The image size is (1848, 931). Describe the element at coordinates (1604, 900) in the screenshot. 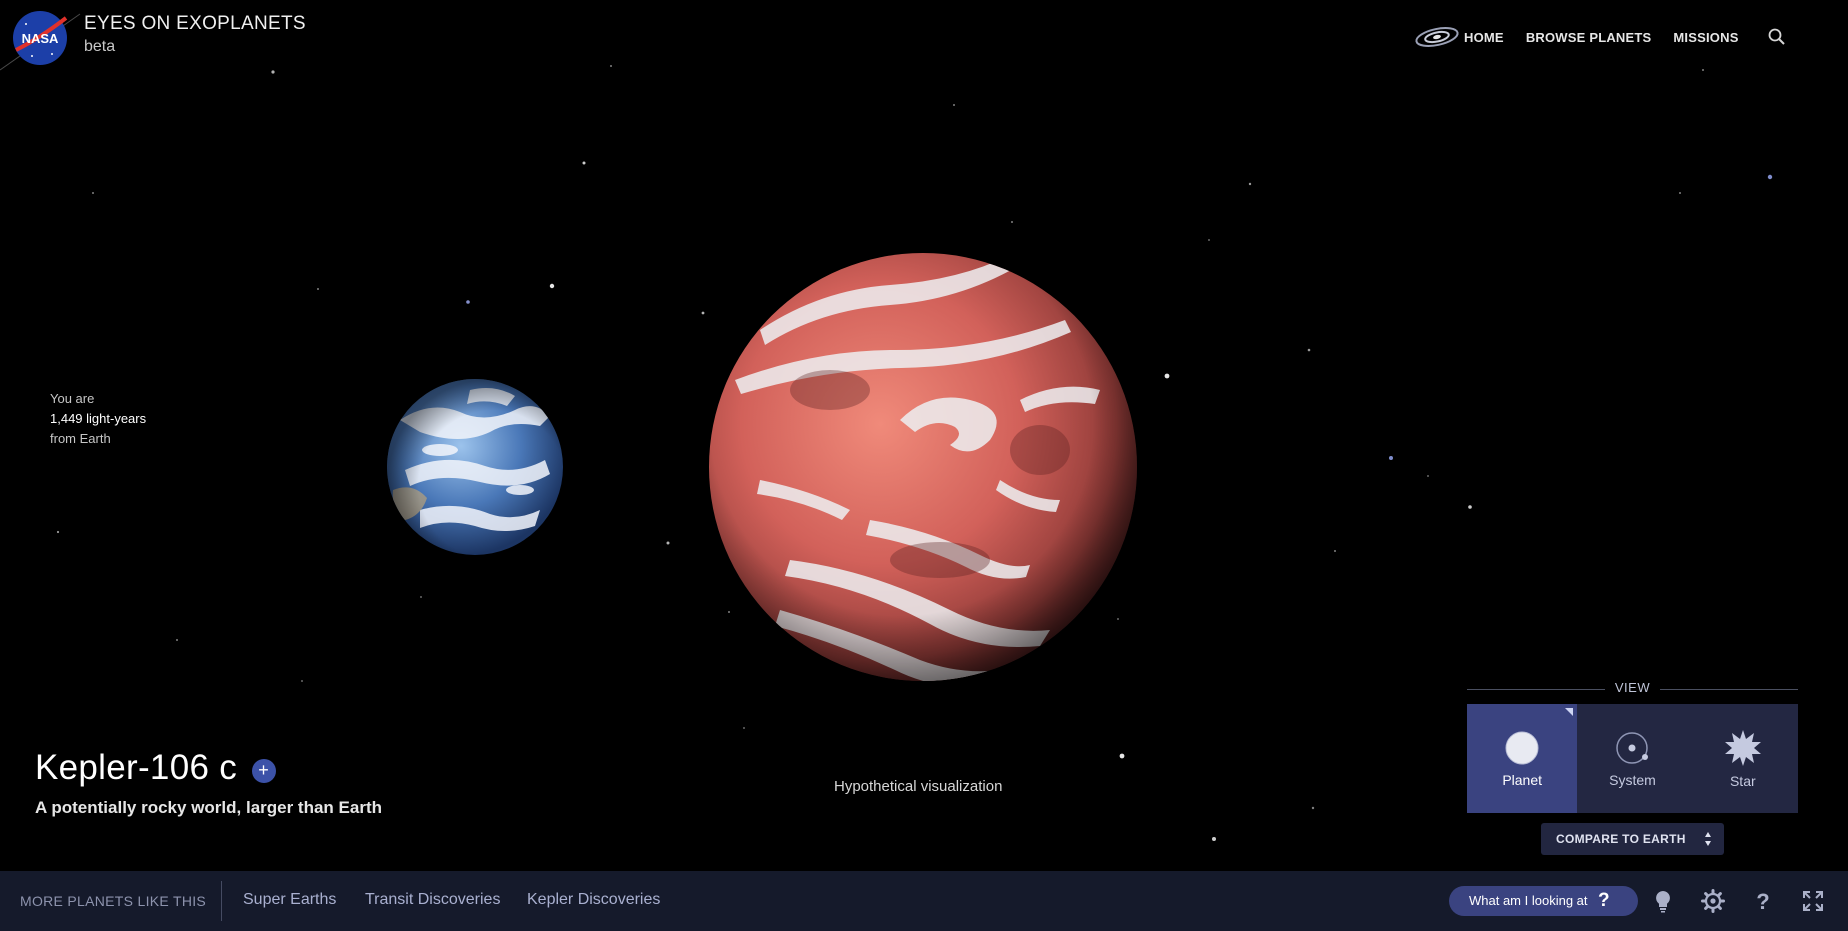

I see `help-pill-question-icon: ?` at that location.